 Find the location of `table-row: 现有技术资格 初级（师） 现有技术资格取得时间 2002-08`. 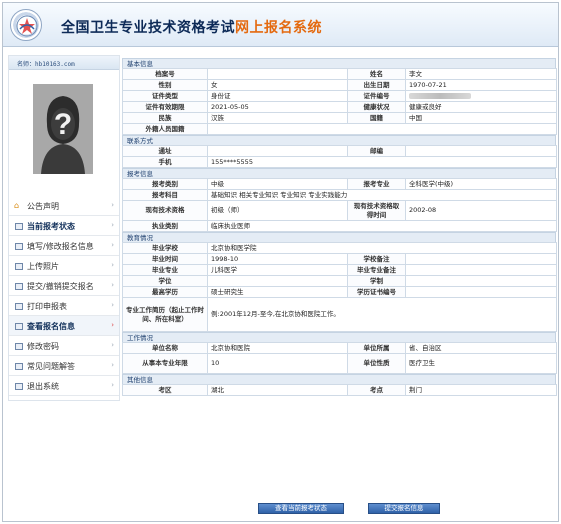

table-row: 现有技术资格 初级（师） 现有技术资格取得时间 2002-08 is located at coordinates (339, 210).